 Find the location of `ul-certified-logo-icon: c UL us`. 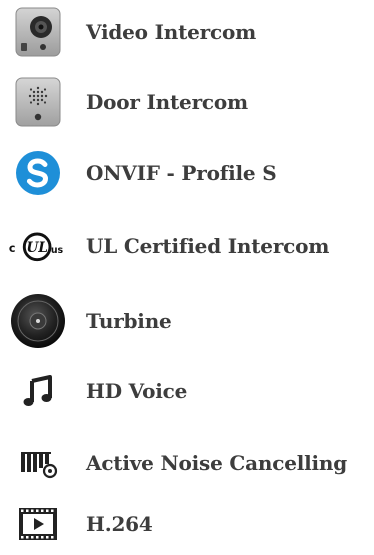

ul-certified-logo-icon: c UL us is located at coordinates (38, 246).